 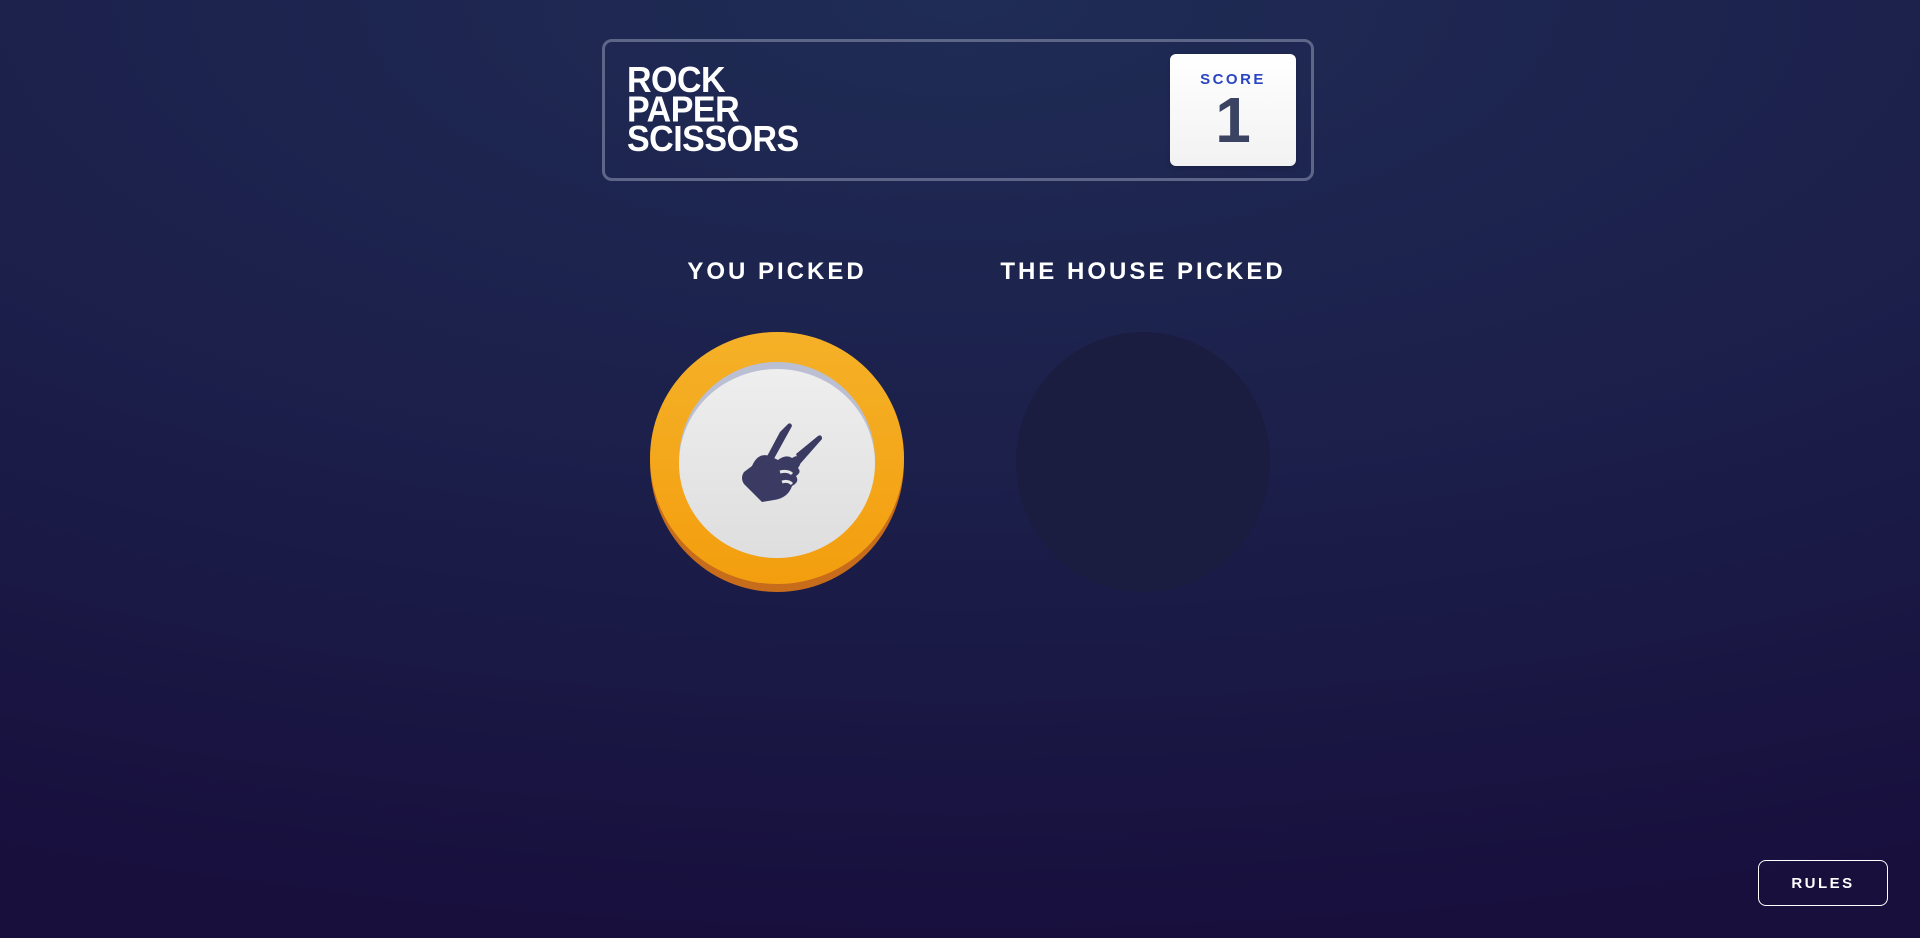 I want to click on you-picked-label: YOU PICKED, so click(x=777, y=271).